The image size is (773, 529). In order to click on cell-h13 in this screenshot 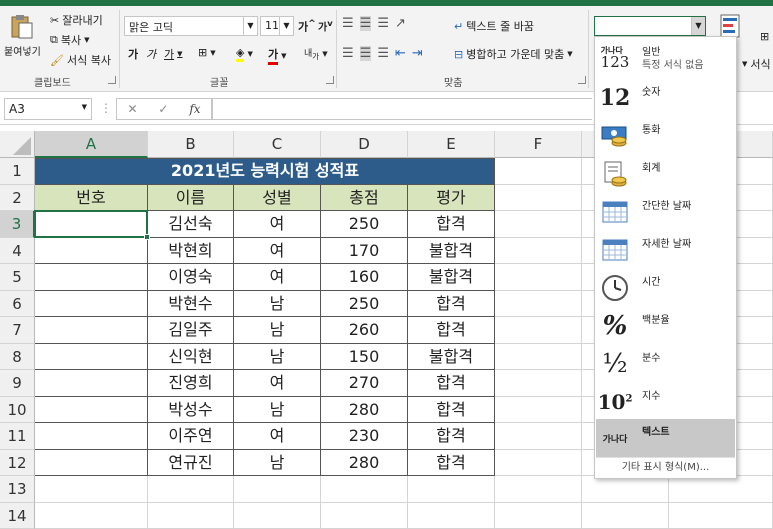, I will do `click(721, 489)`.